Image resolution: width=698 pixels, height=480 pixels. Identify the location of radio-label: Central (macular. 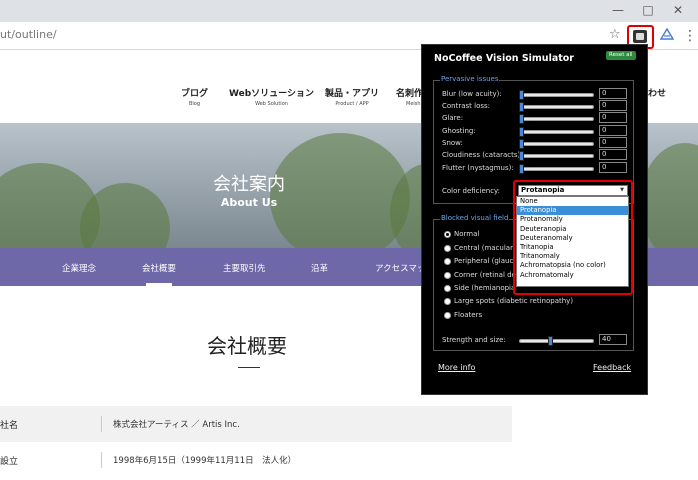
(483, 248).